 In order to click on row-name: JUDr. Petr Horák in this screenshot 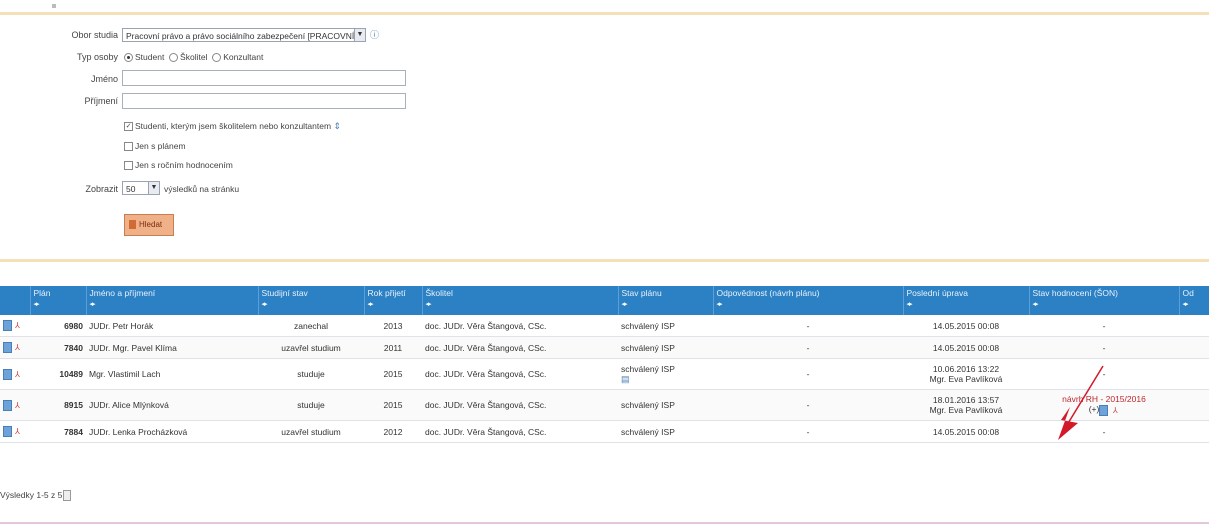, I will do `click(172, 326)`.